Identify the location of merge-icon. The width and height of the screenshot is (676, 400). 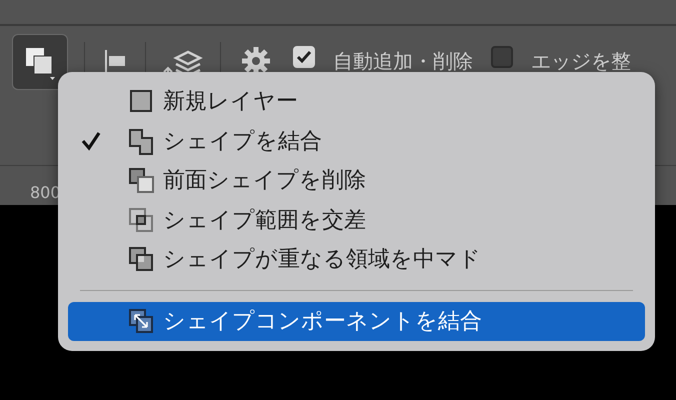
(141, 321).